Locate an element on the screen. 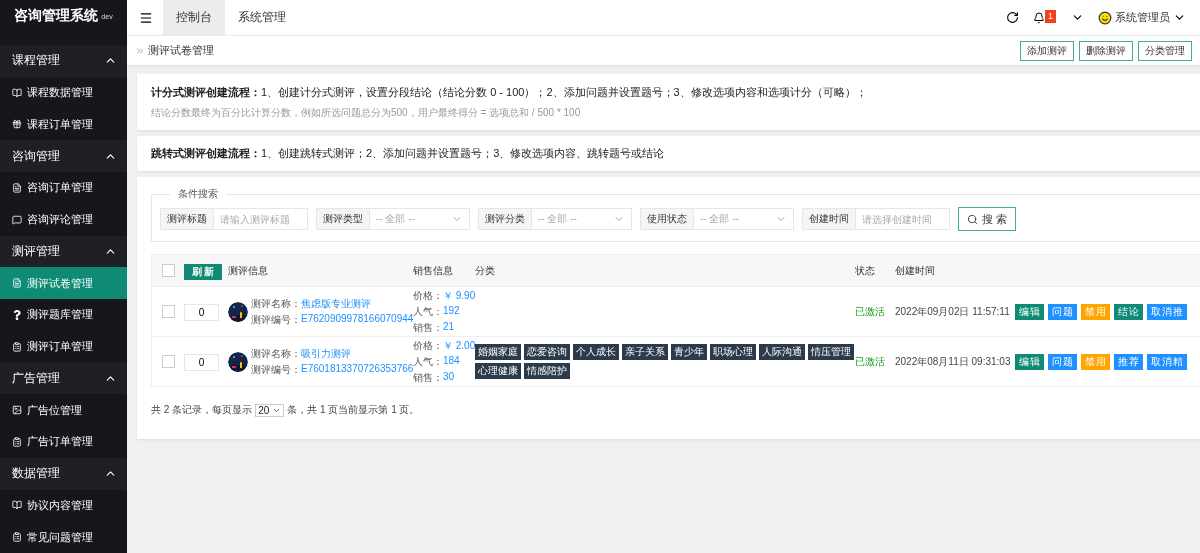 Image resolution: width=1200 pixels, height=553 pixels. nav-tab: 控制台 is located at coordinates (194, 17).